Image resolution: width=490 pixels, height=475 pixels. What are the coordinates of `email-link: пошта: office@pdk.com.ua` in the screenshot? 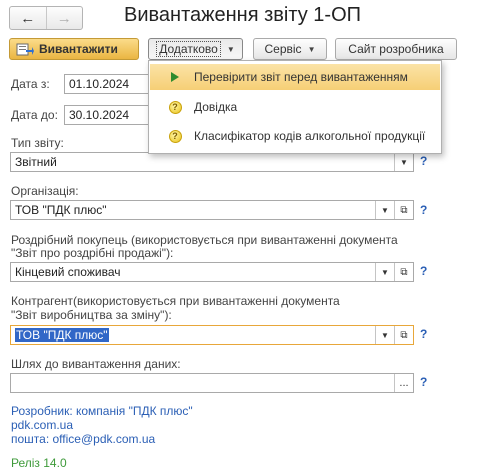 It's located at (83, 439).